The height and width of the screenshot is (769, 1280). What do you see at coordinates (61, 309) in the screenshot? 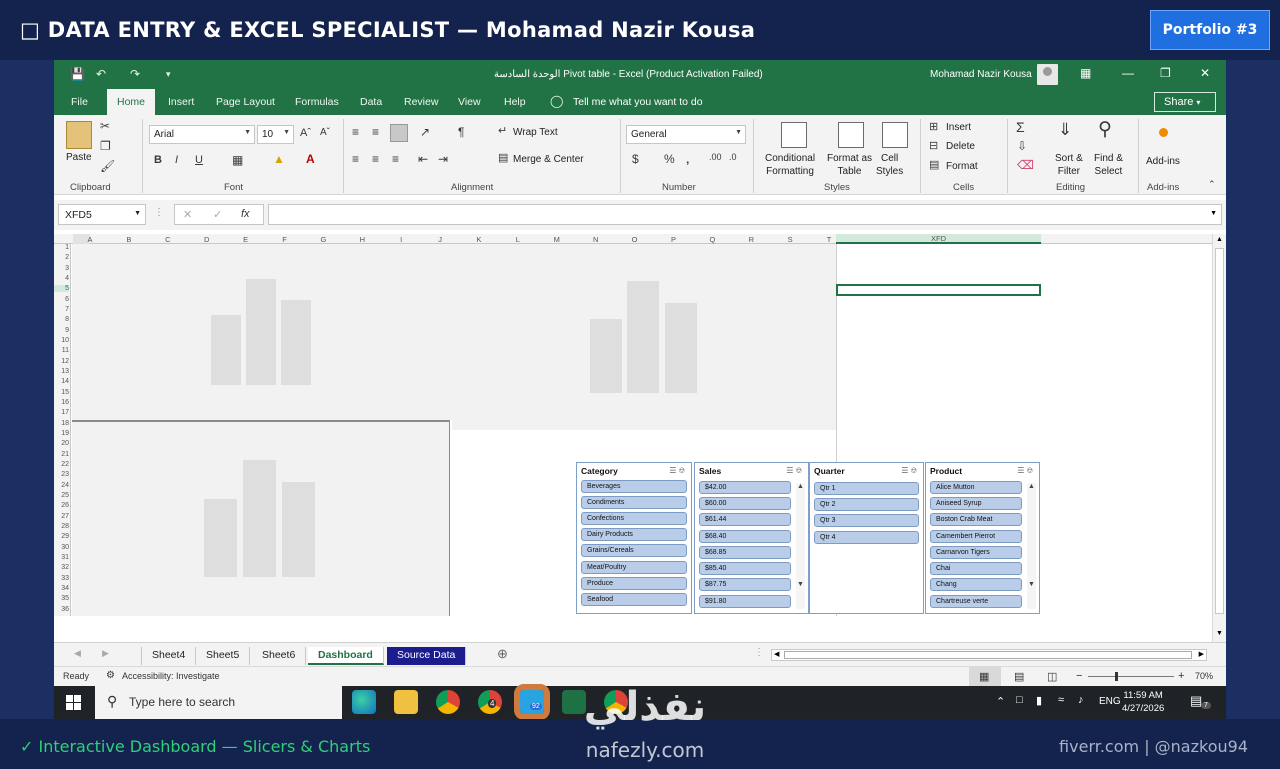
I see `row-header: 7` at bounding box center [61, 309].